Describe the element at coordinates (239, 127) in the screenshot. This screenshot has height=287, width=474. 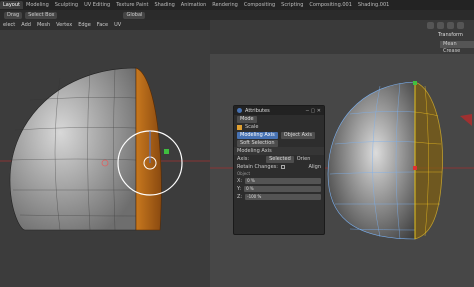
I see `scale-icon` at that location.